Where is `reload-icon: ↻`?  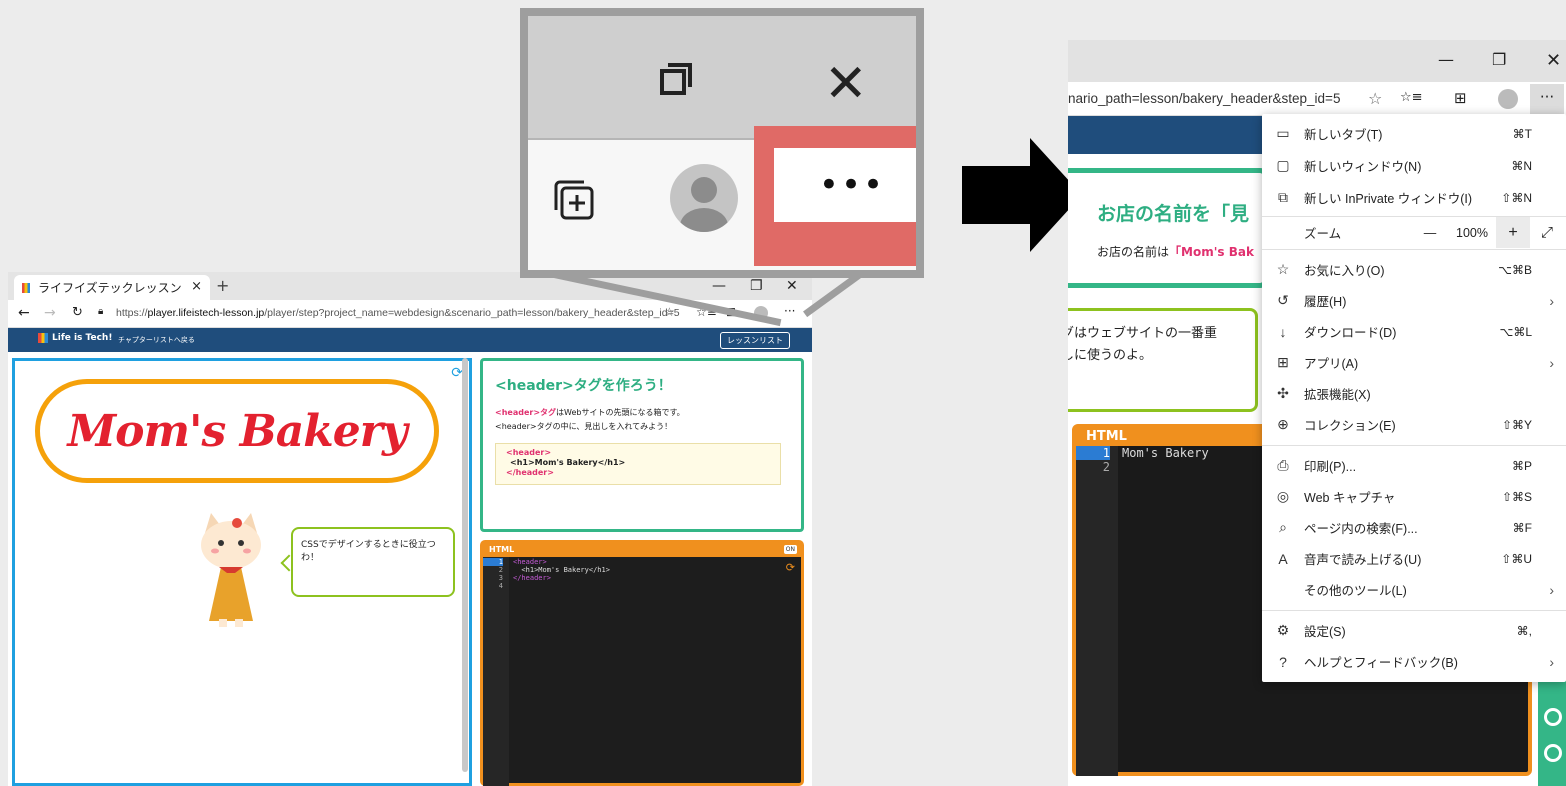
reload-icon: ↻ is located at coordinates (77, 312).